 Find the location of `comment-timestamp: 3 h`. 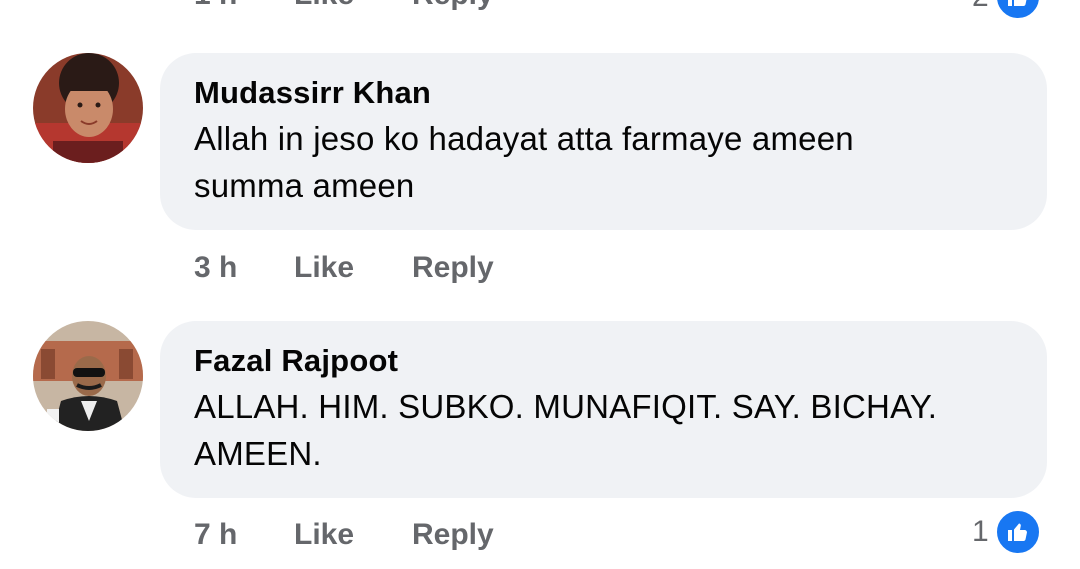

comment-timestamp: 3 h is located at coordinates (215, 268).